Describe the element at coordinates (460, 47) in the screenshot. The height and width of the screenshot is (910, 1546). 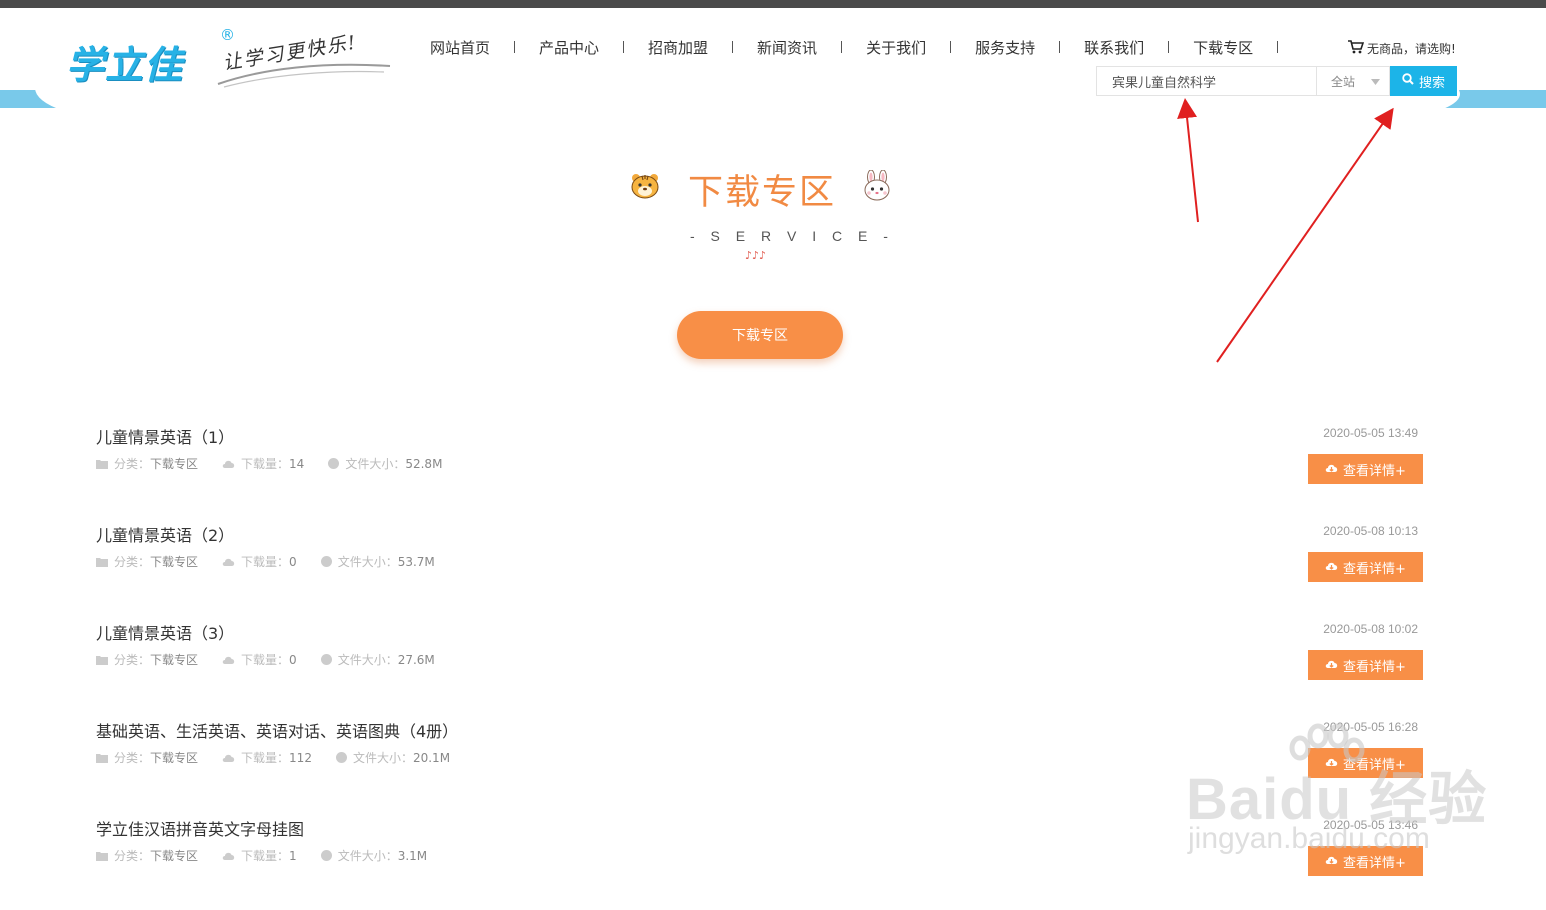
I see `nav-item-home: 网站首页` at that location.